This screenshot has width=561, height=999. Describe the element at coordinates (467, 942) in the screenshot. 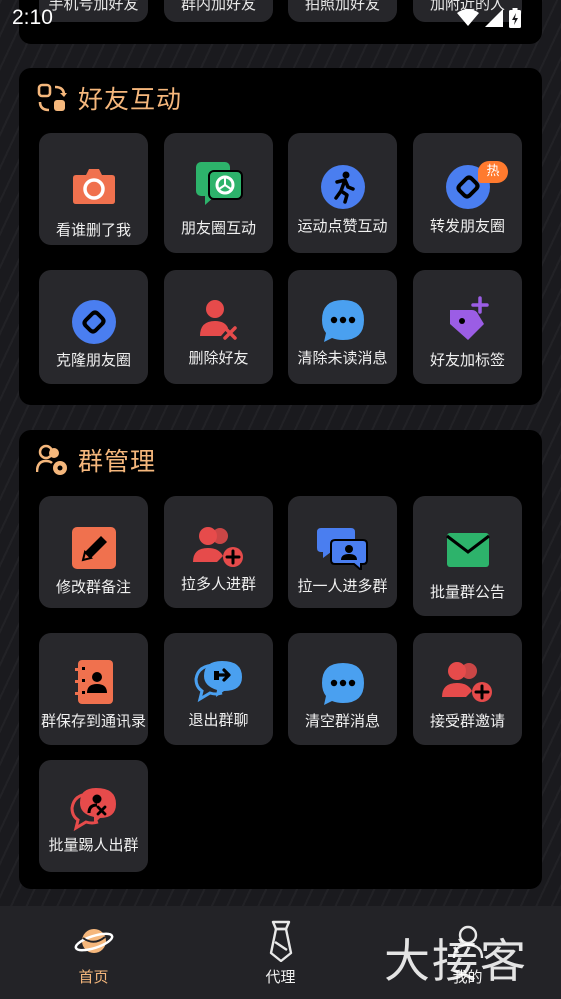

I see `user-icon` at that location.